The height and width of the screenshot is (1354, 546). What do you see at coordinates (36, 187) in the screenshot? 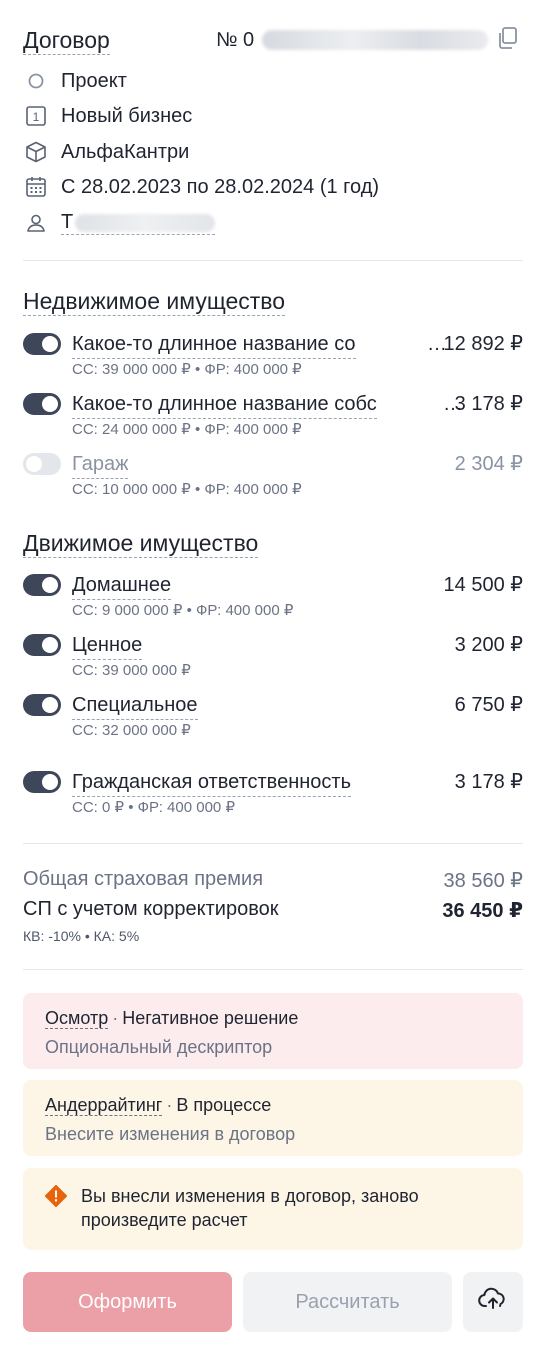
I see `calendar-icon` at bounding box center [36, 187].